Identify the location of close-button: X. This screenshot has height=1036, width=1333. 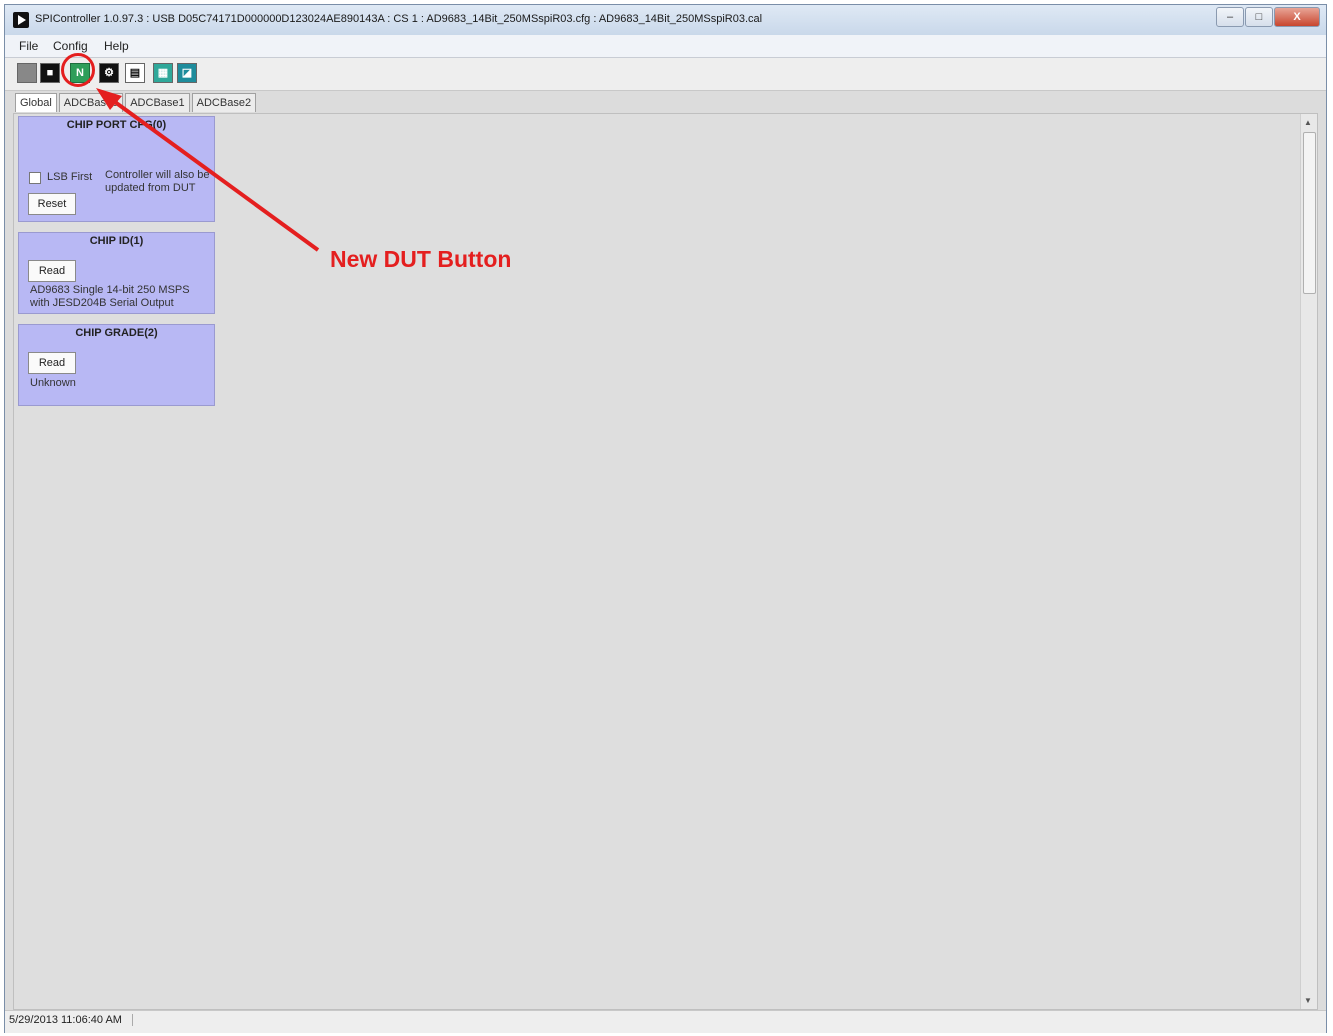
(1297, 17).